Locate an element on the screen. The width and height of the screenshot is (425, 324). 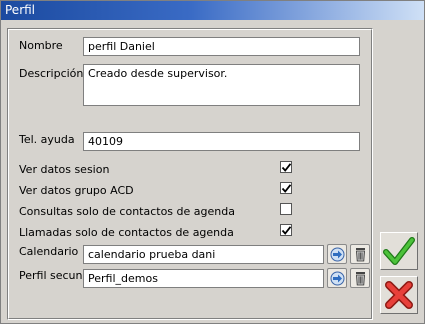
llamadas-agenda-checkbox is located at coordinates (286, 230).